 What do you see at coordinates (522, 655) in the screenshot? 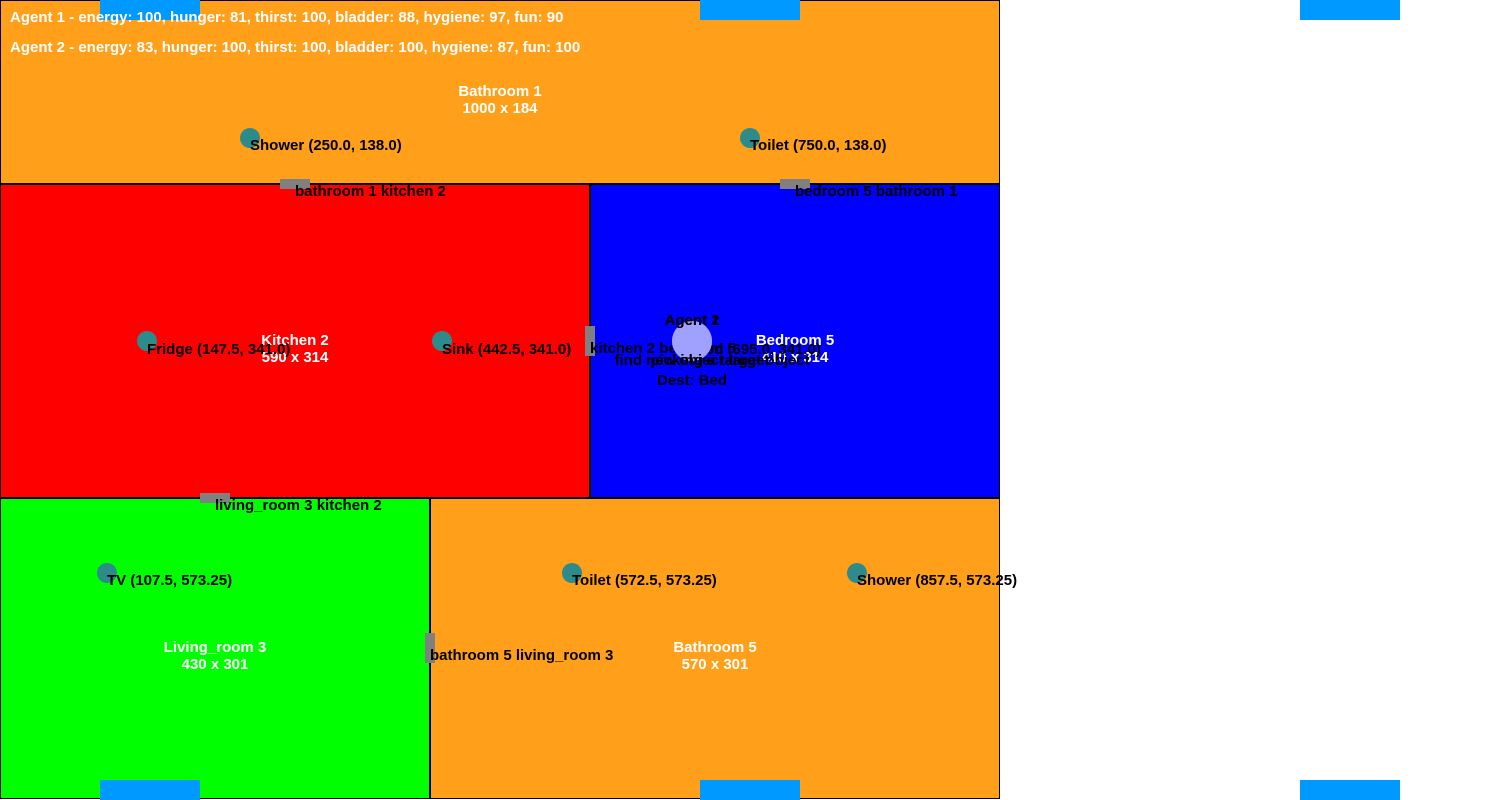
I see `door-label: bathroom 5 living_room 3` at bounding box center [522, 655].